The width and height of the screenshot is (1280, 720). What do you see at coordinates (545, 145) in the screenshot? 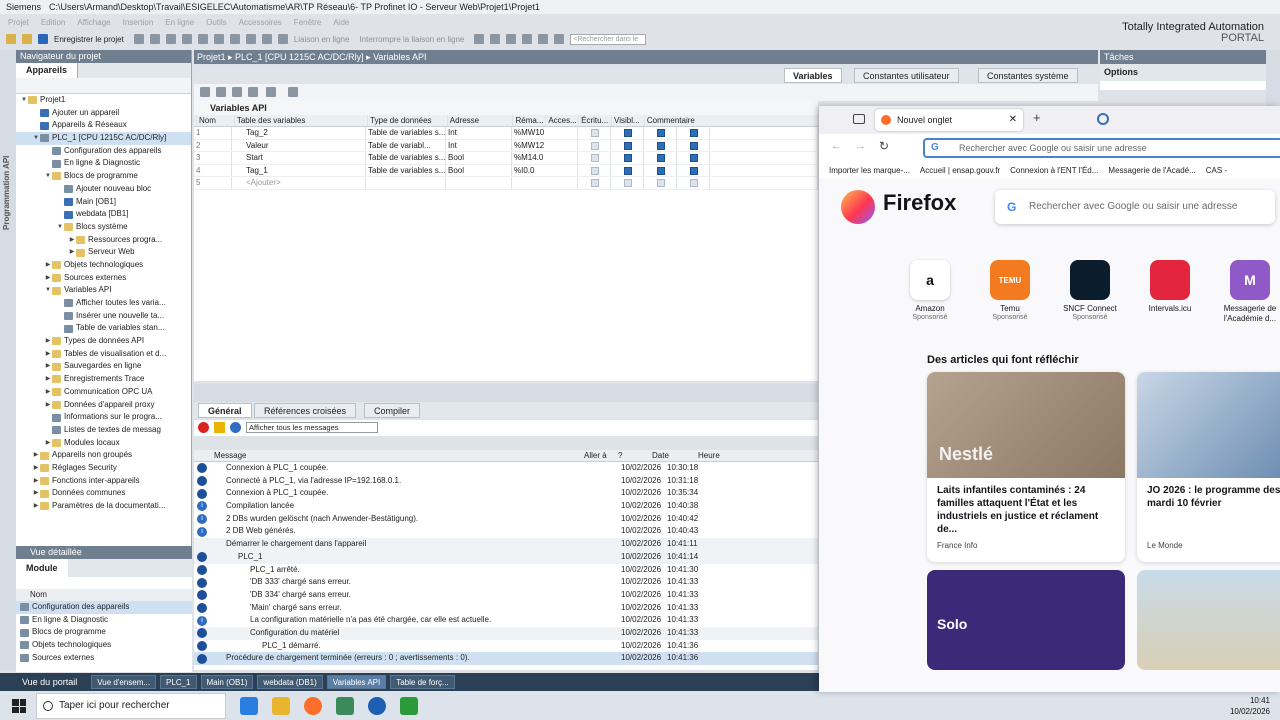
I see `address-cell: %MW12` at bounding box center [545, 145].